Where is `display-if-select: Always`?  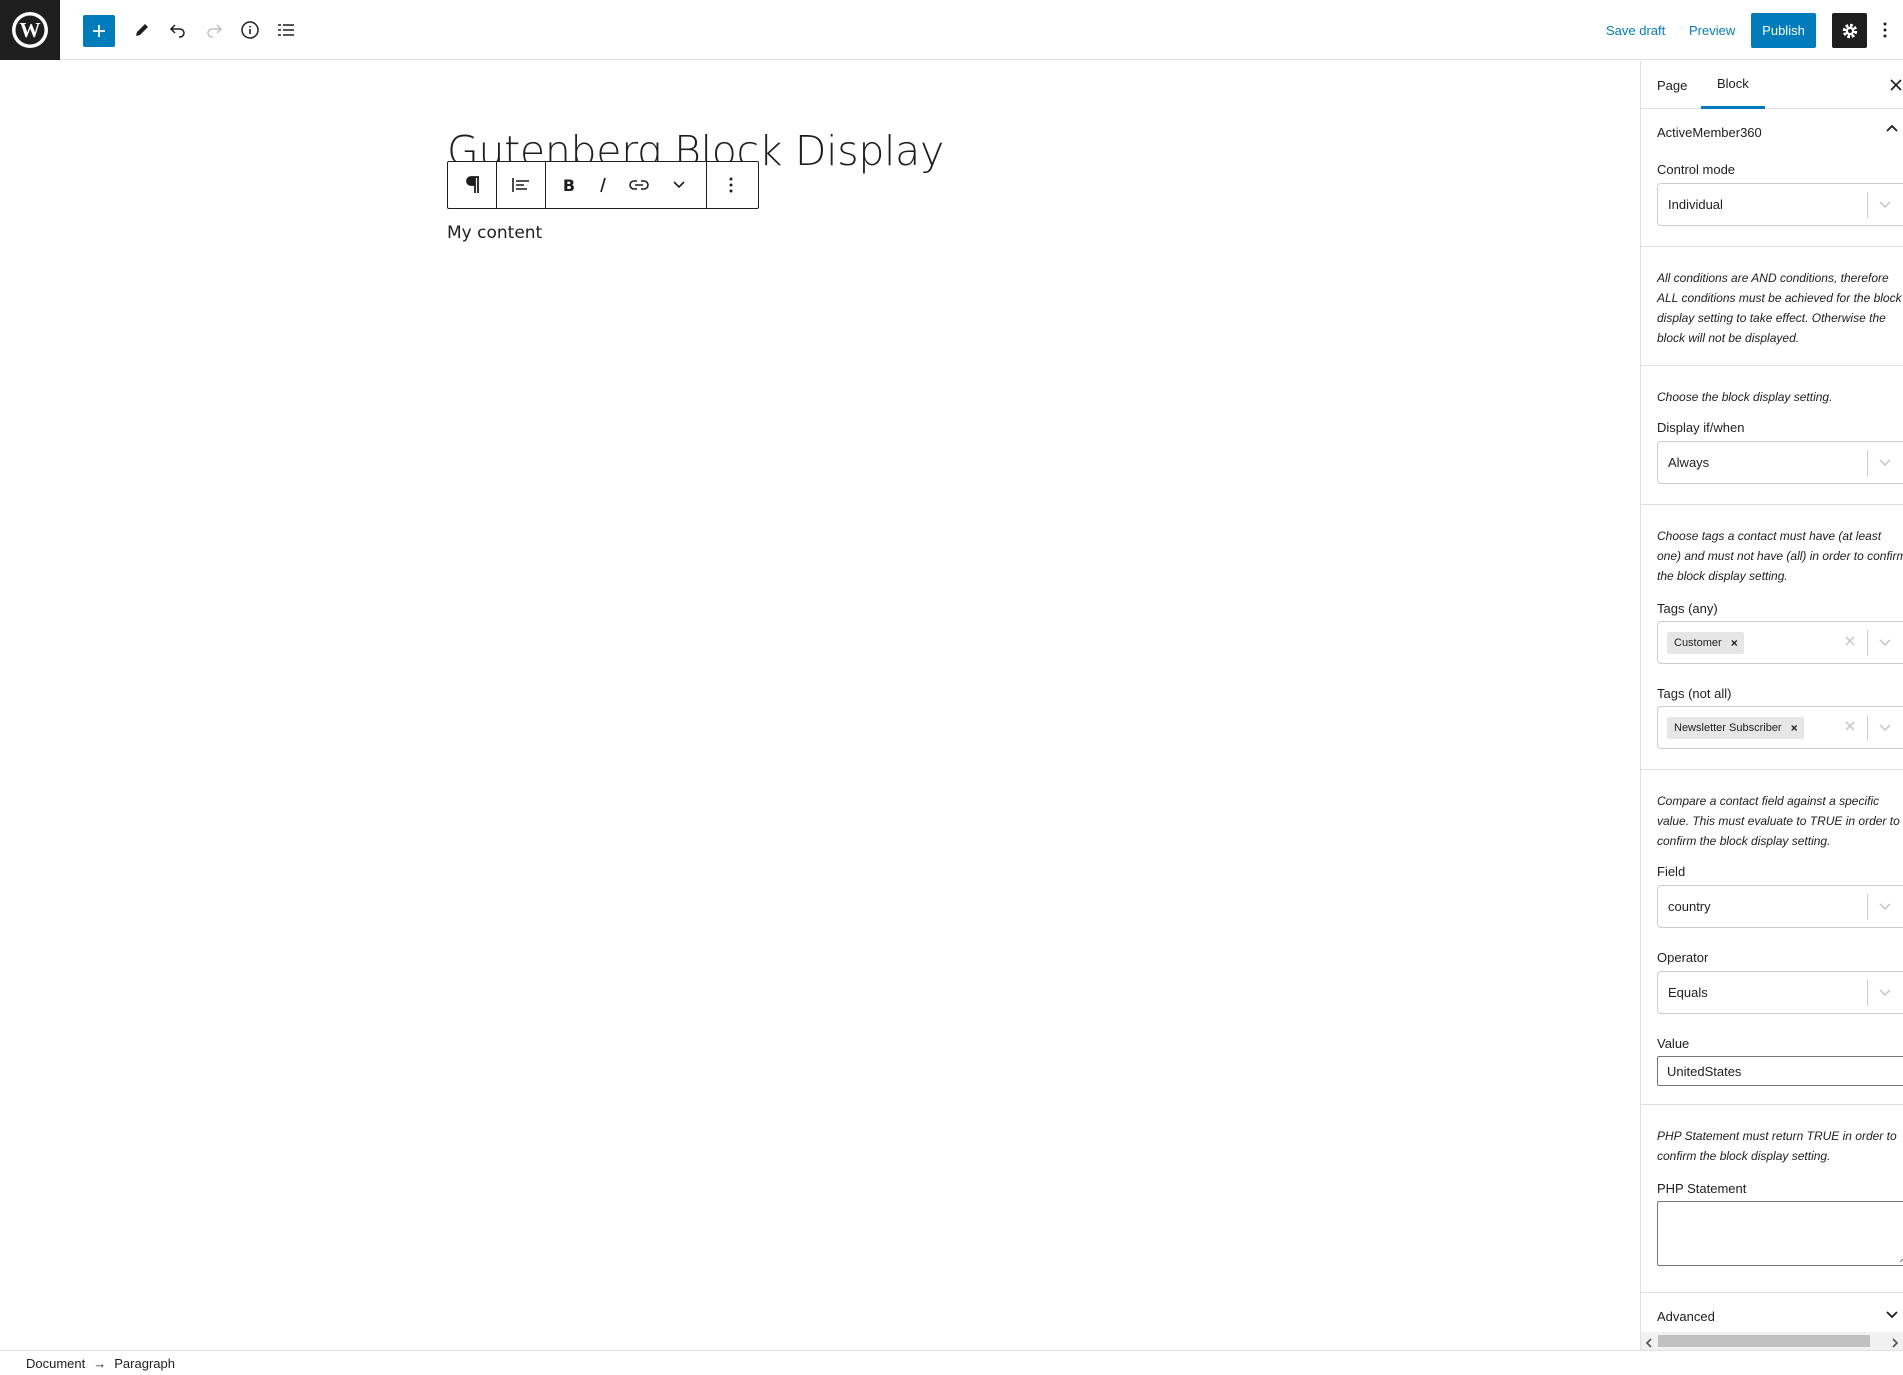 display-if-select: Always is located at coordinates (1780, 462).